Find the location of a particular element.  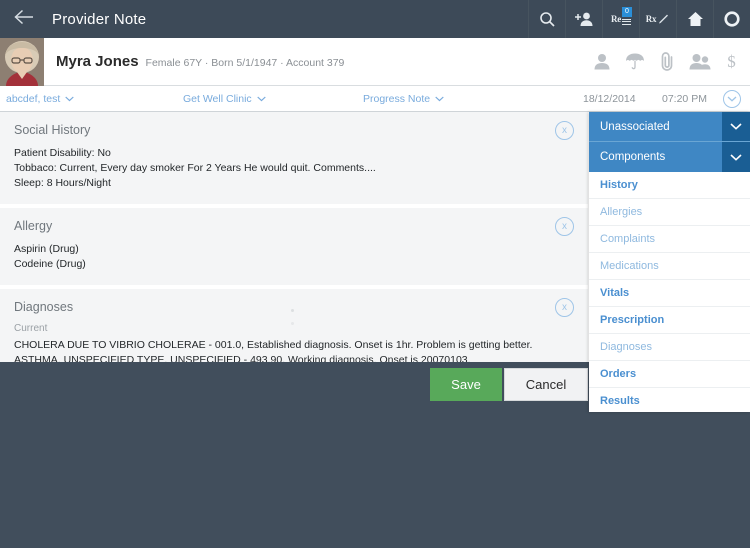

component-item-results: Results is located at coordinates (669, 400).